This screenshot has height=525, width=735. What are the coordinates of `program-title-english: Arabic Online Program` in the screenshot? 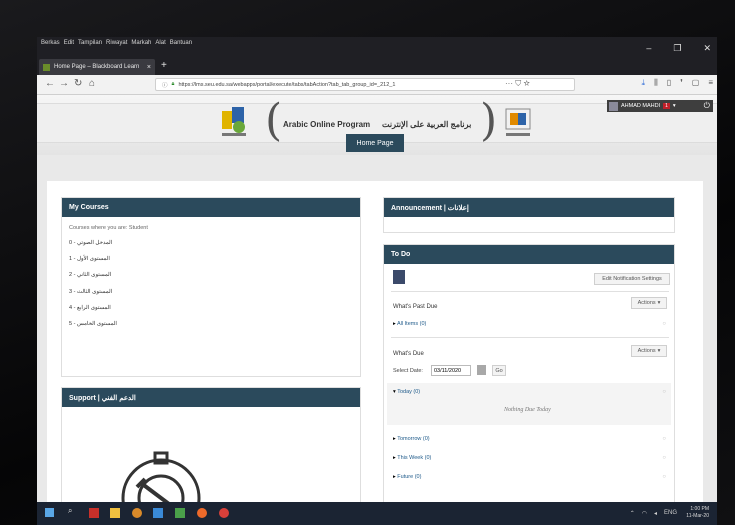 It's located at (327, 124).